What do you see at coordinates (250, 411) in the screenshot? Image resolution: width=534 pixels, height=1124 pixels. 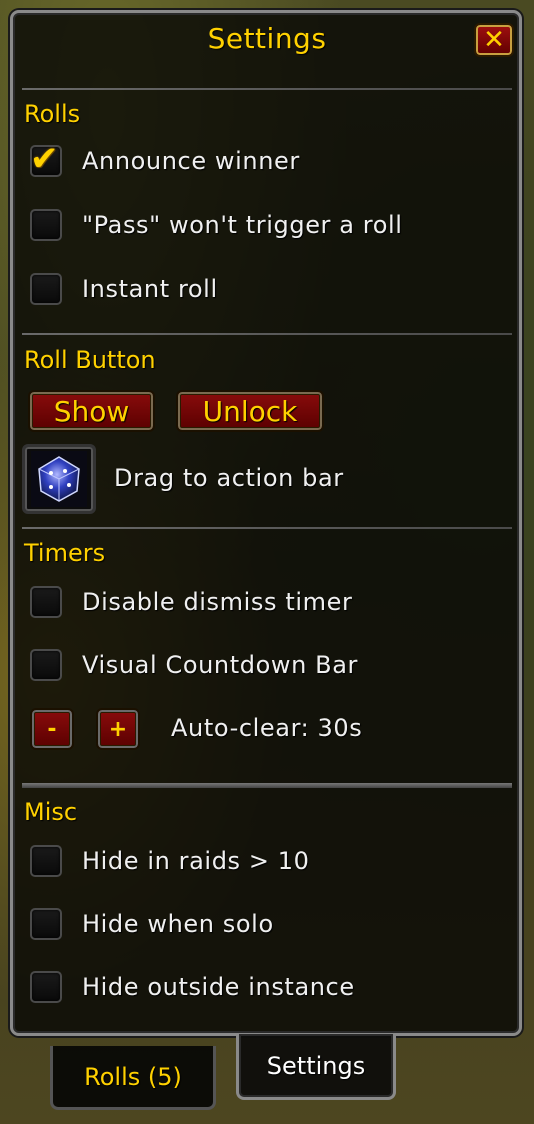 I see `unlock-button: Unlock` at bounding box center [250, 411].